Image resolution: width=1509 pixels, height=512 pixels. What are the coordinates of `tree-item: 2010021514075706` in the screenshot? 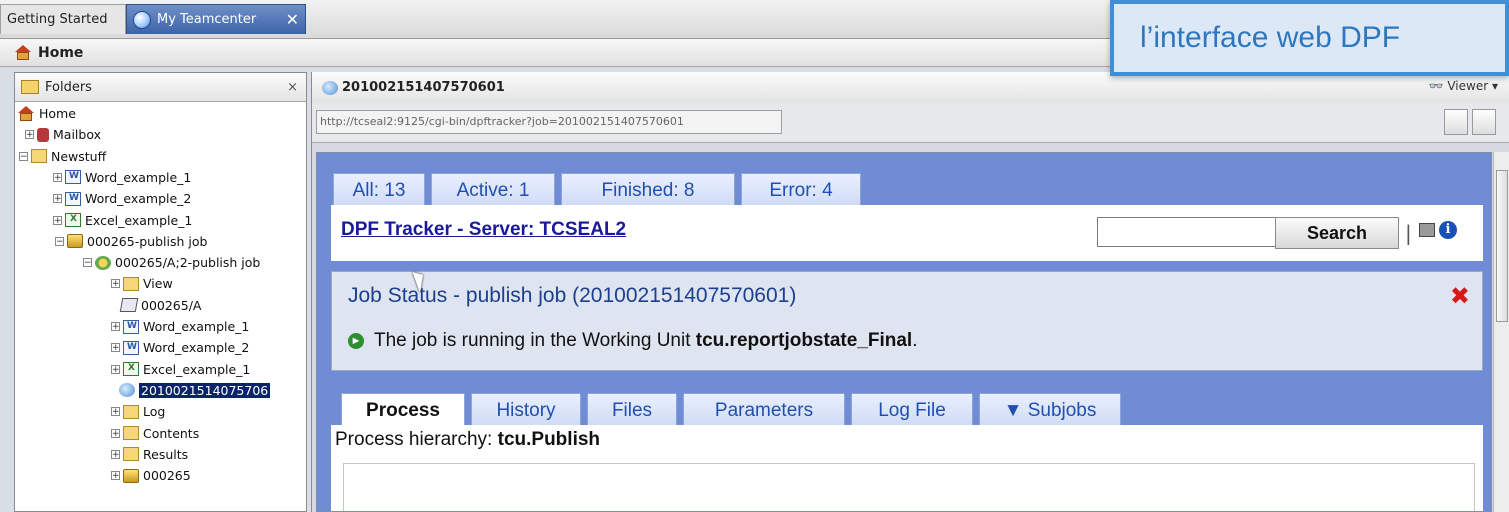 It's located at (195, 390).